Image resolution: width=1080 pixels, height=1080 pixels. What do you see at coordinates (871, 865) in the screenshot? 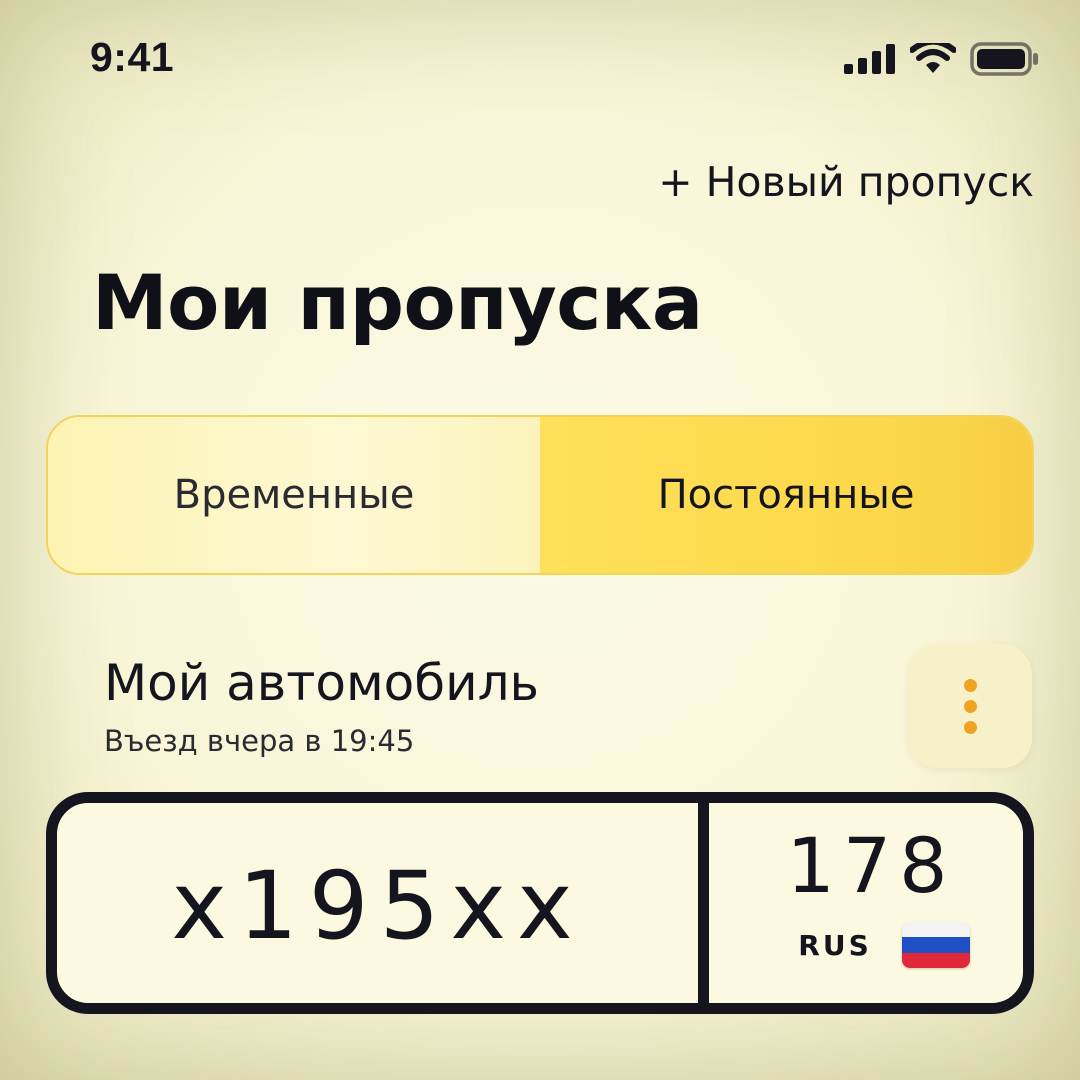
I see `plate-region-code: 178` at bounding box center [871, 865].